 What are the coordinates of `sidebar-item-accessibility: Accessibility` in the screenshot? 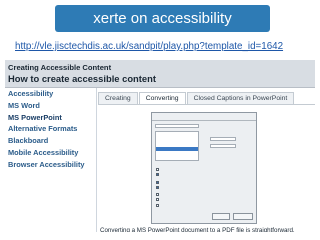 It's located at (50, 94).